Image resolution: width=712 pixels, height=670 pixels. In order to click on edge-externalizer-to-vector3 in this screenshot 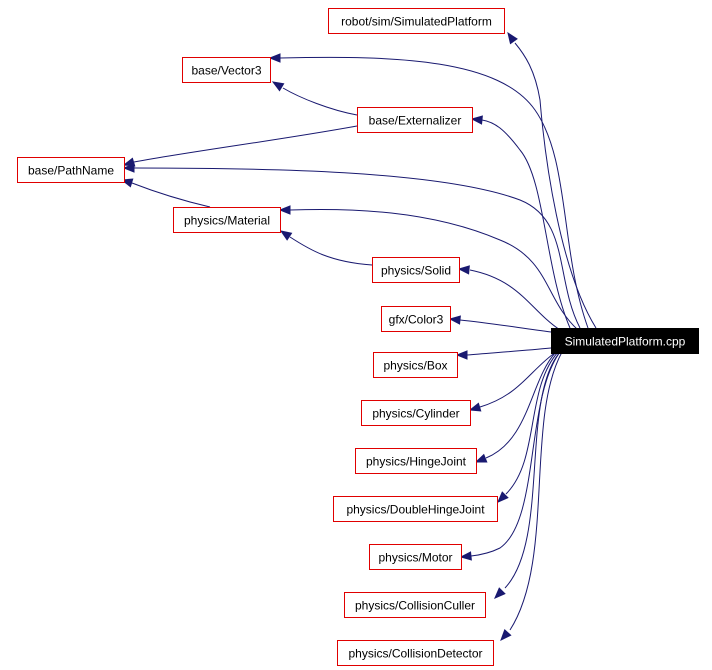, I will do `click(314, 98)`.